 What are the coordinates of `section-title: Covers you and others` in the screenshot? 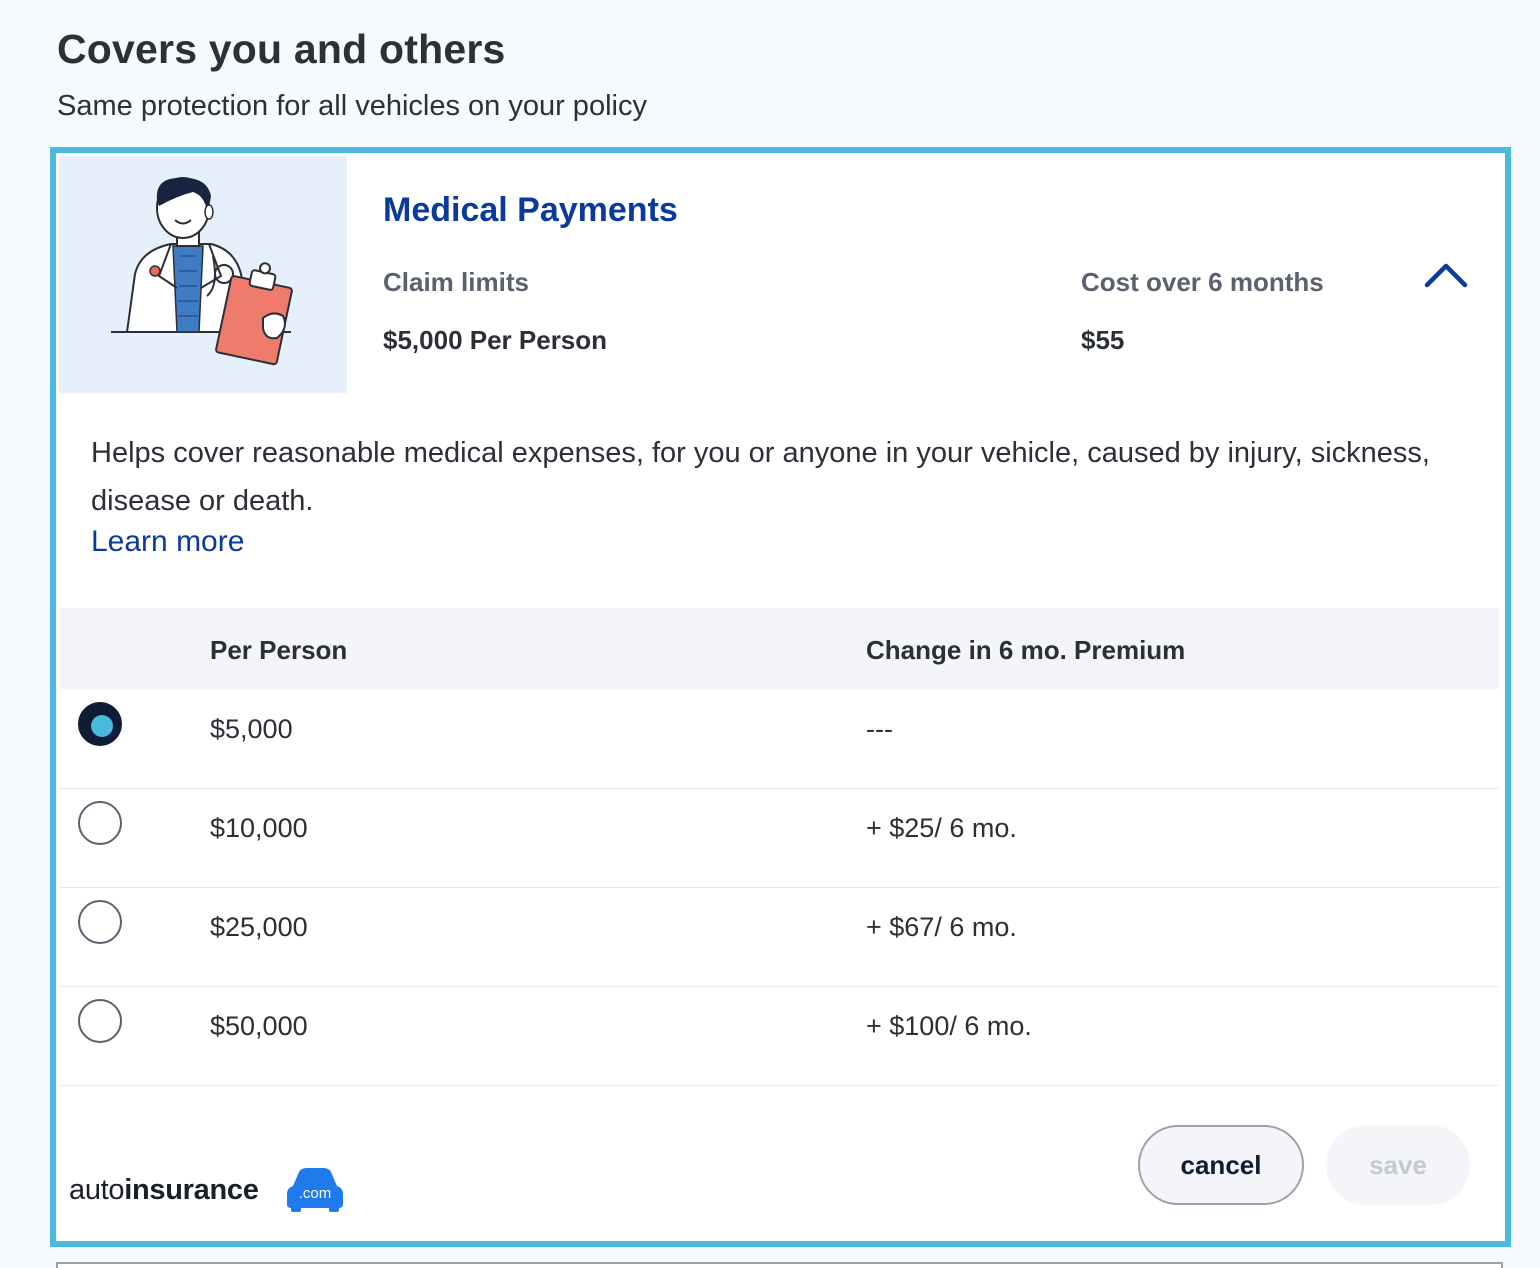 It's located at (281, 49).